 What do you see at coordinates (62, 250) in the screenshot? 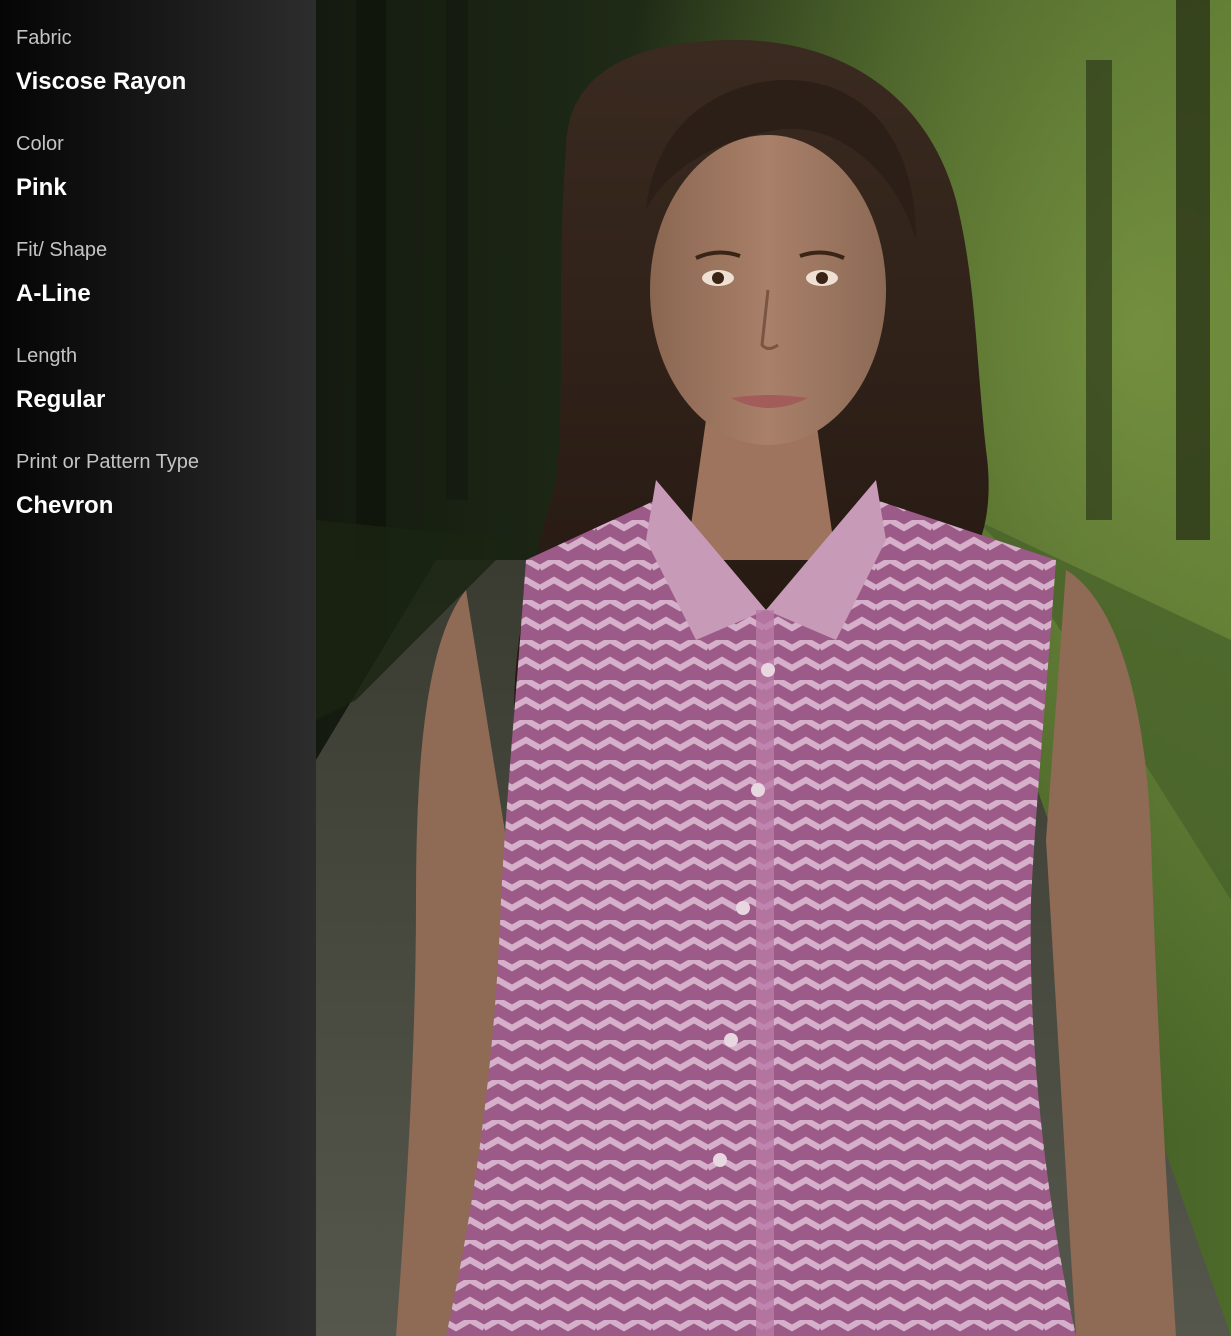
I see `attribute-label: Fit/ Shape` at bounding box center [62, 250].